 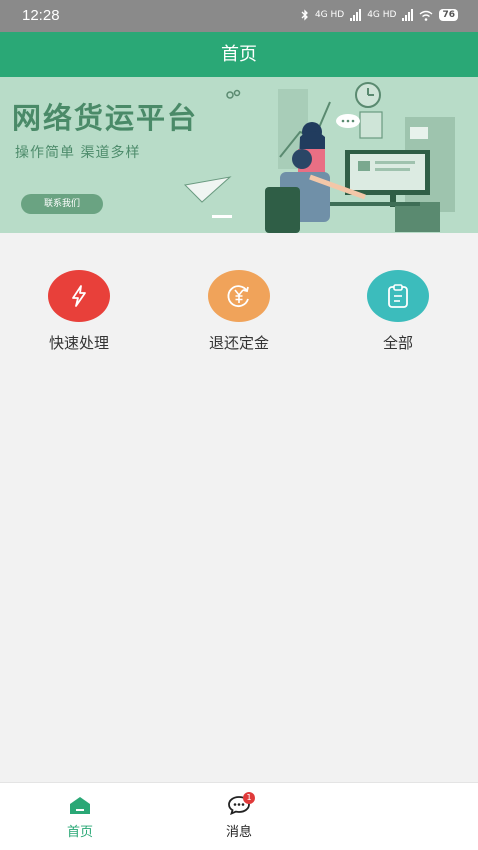 I want to click on page-title: 首页, so click(x=239, y=54).